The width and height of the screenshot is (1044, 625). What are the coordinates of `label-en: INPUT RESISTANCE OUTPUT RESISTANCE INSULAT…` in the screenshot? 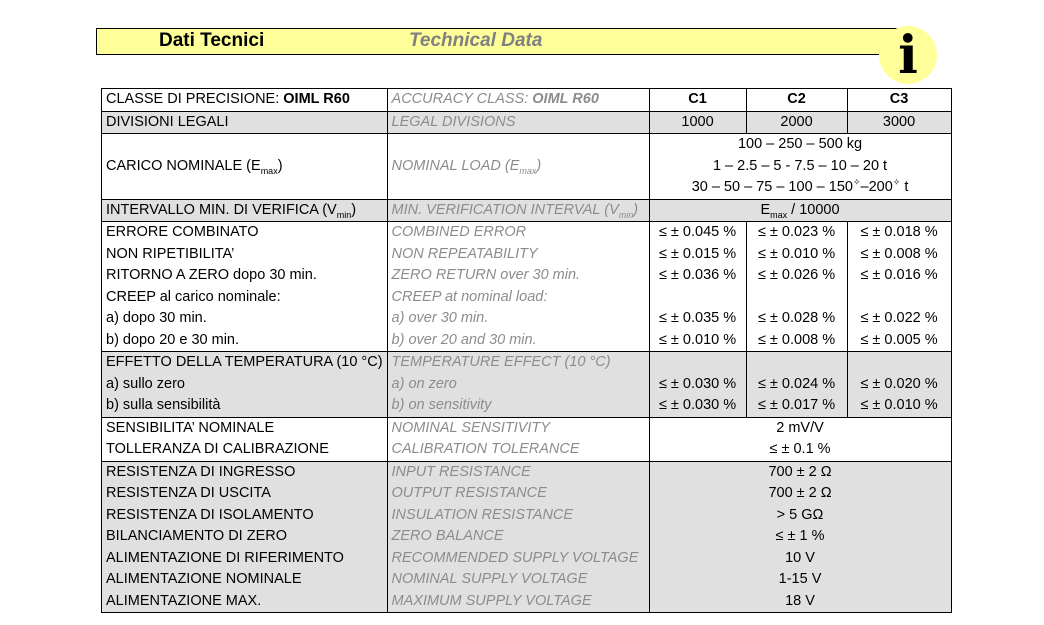 It's located at (518, 536).